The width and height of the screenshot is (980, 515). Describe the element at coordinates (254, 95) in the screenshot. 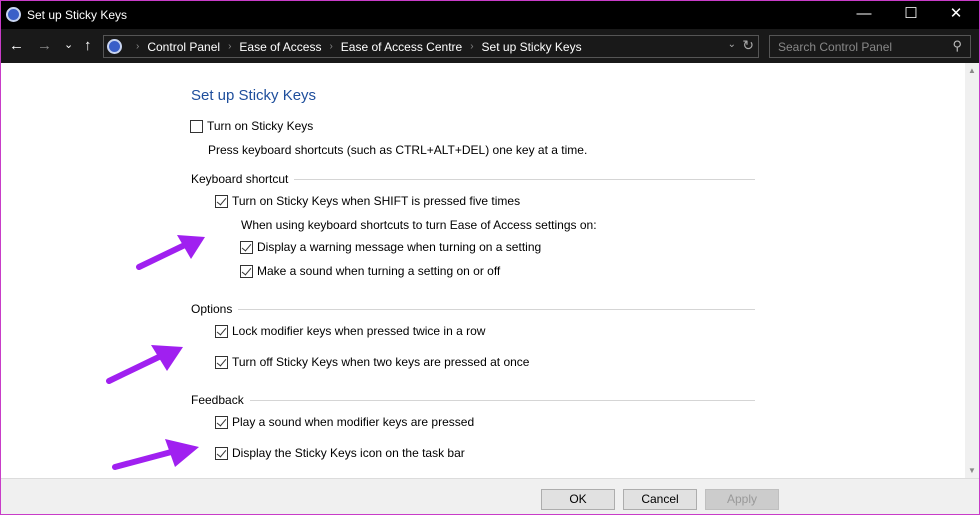

I see `page-title: Set up Sticky Keys` at that location.